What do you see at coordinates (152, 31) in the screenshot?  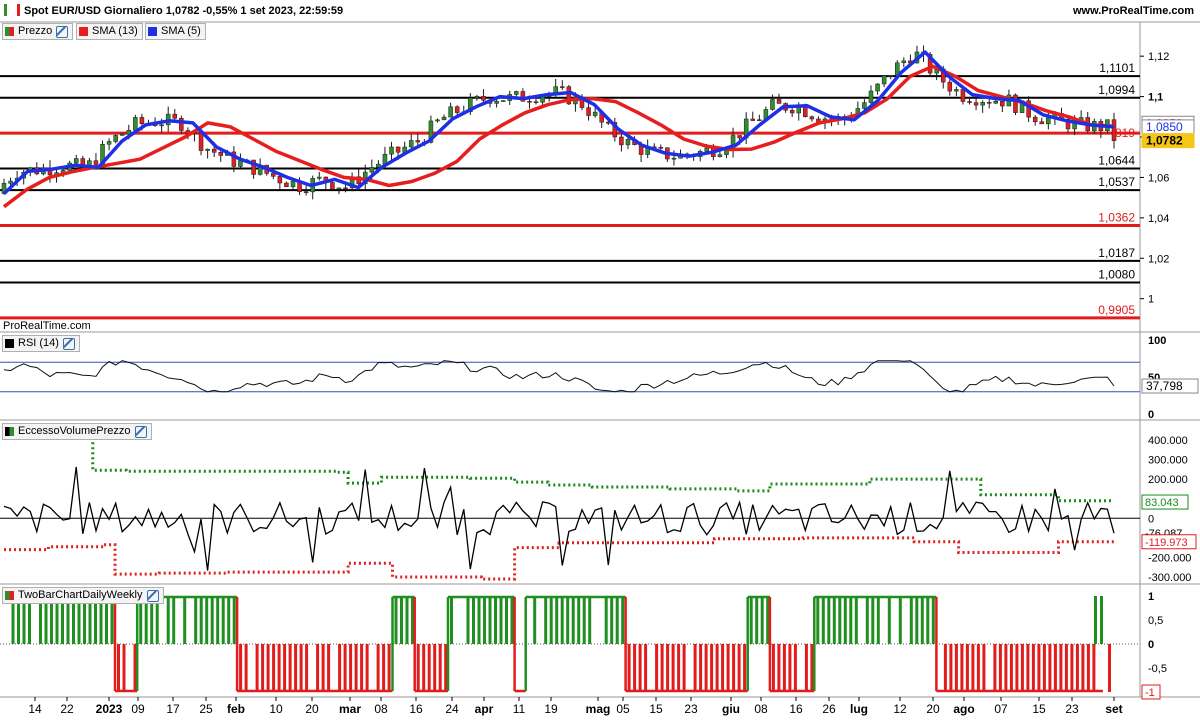 I see `sma5-swatch` at bounding box center [152, 31].